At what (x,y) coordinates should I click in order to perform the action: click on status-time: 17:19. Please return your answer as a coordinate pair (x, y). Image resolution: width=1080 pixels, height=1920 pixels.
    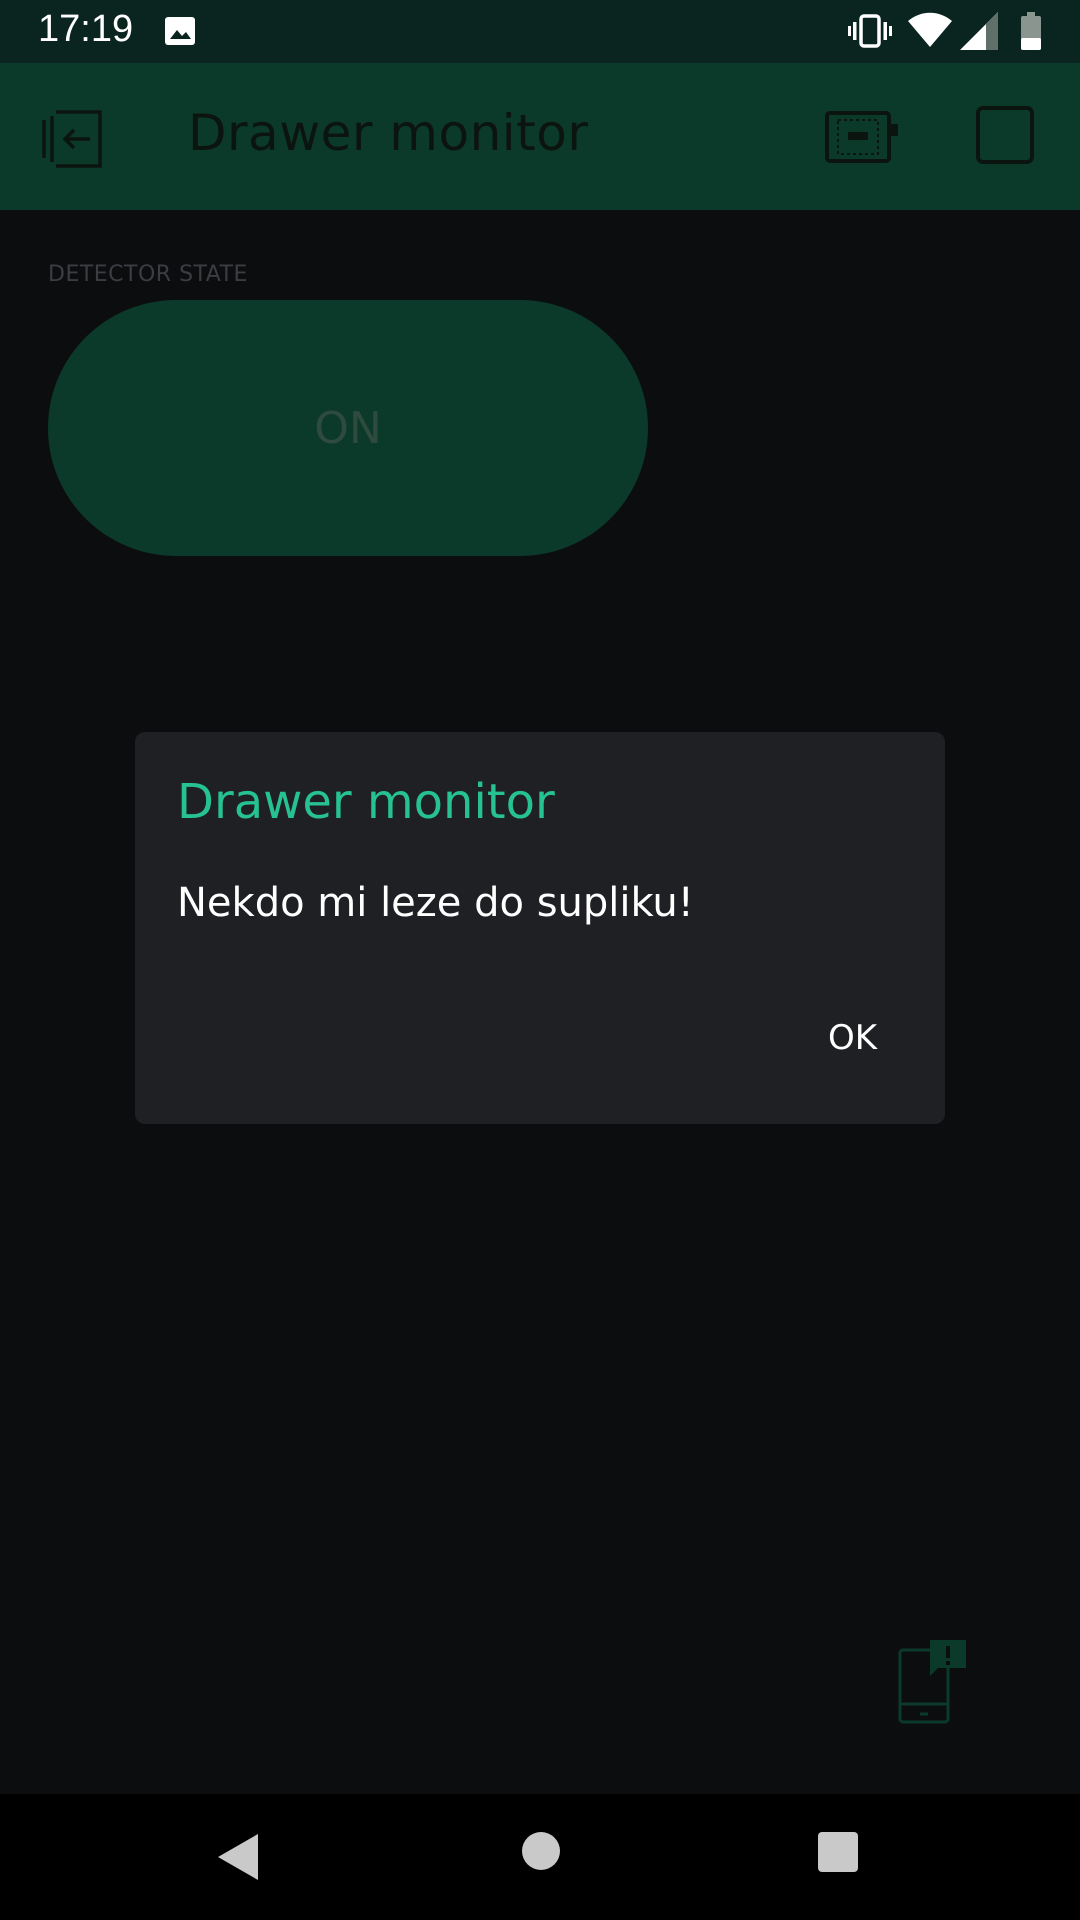
    Looking at the image, I should click on (86, 29).